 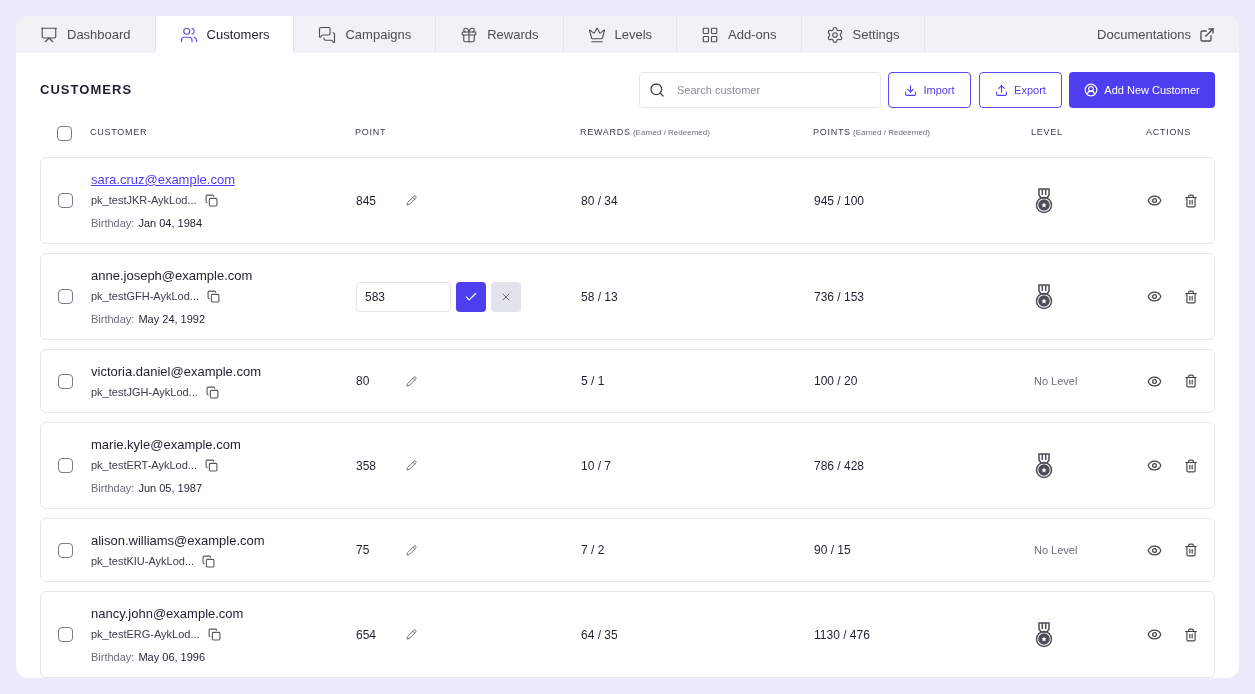 What do you see at coordinates (1169, 133) in the screenshot?
I see `column-header: ACTIONS` at bounding box center [1169, 133].